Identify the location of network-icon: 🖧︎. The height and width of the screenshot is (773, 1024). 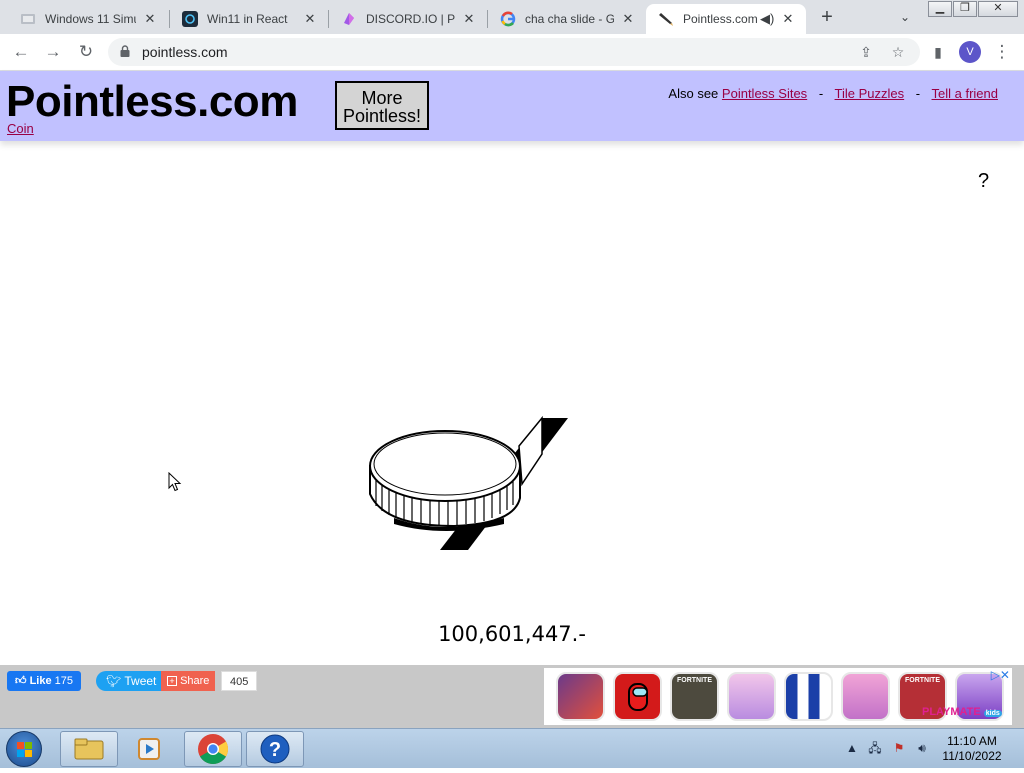
(875, 748).